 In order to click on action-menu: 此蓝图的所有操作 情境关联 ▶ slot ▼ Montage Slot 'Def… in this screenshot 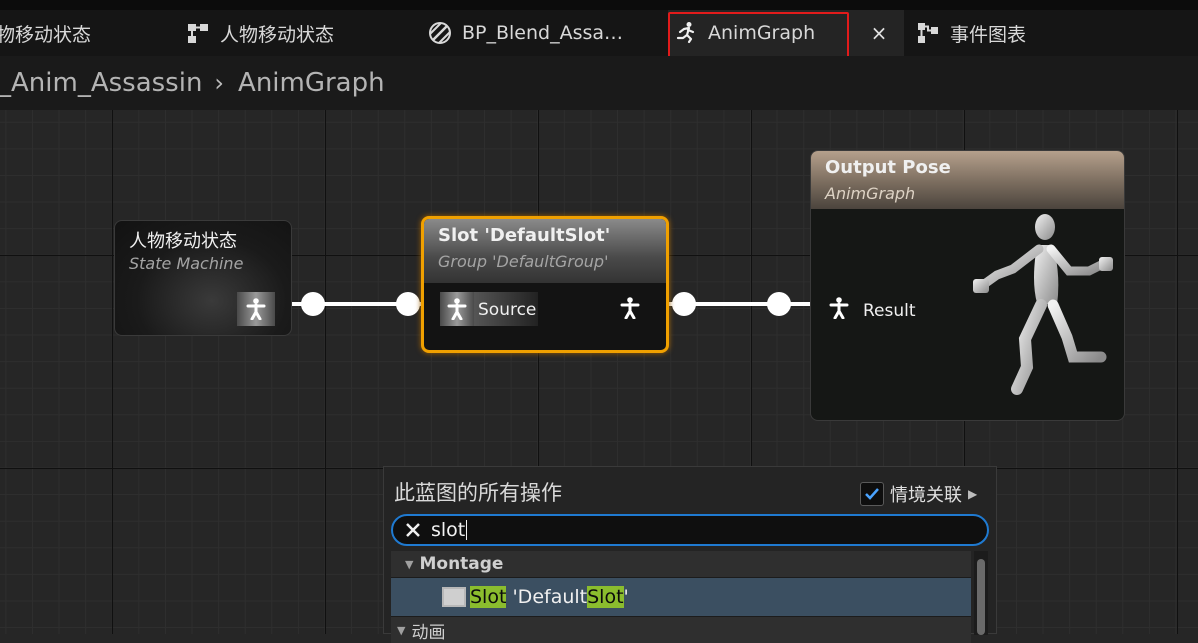, I will do `click(690, 554)`.